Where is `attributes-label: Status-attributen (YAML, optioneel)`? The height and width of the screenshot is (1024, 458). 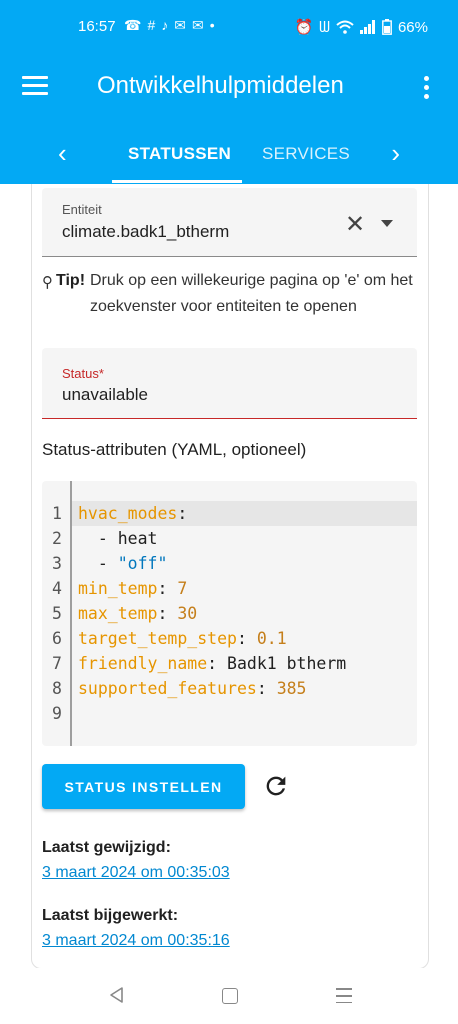
attributes-label: Status-attributen (YAML, optioneel) is located at coordinates (174, 449).